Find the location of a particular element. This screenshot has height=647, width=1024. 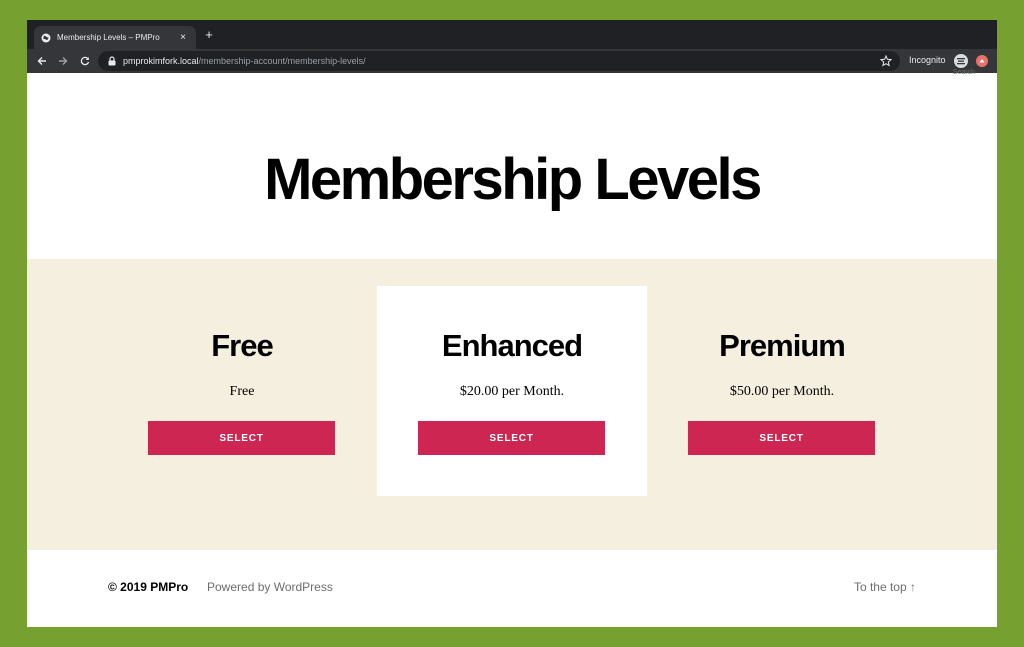

select-free-button: SELECT is located at coordinates (241, 438).